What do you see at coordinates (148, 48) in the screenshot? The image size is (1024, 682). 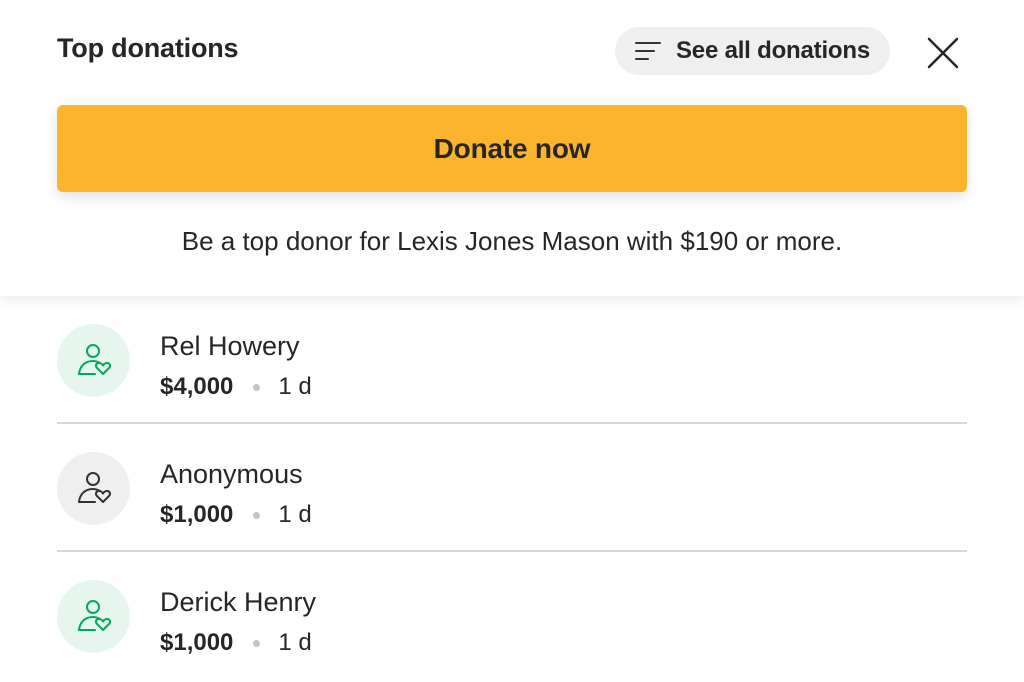 I see `modal-title: Top donations` at bounding box center [148, 48].